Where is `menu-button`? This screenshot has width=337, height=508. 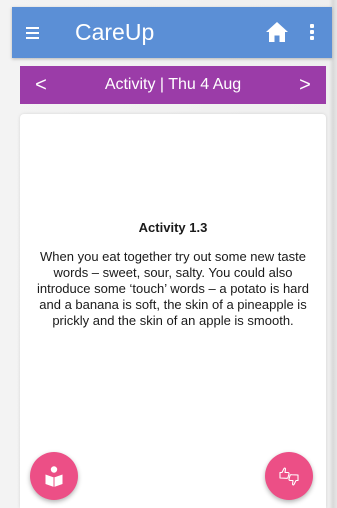 menu-button is located at coordinates (33, 33).